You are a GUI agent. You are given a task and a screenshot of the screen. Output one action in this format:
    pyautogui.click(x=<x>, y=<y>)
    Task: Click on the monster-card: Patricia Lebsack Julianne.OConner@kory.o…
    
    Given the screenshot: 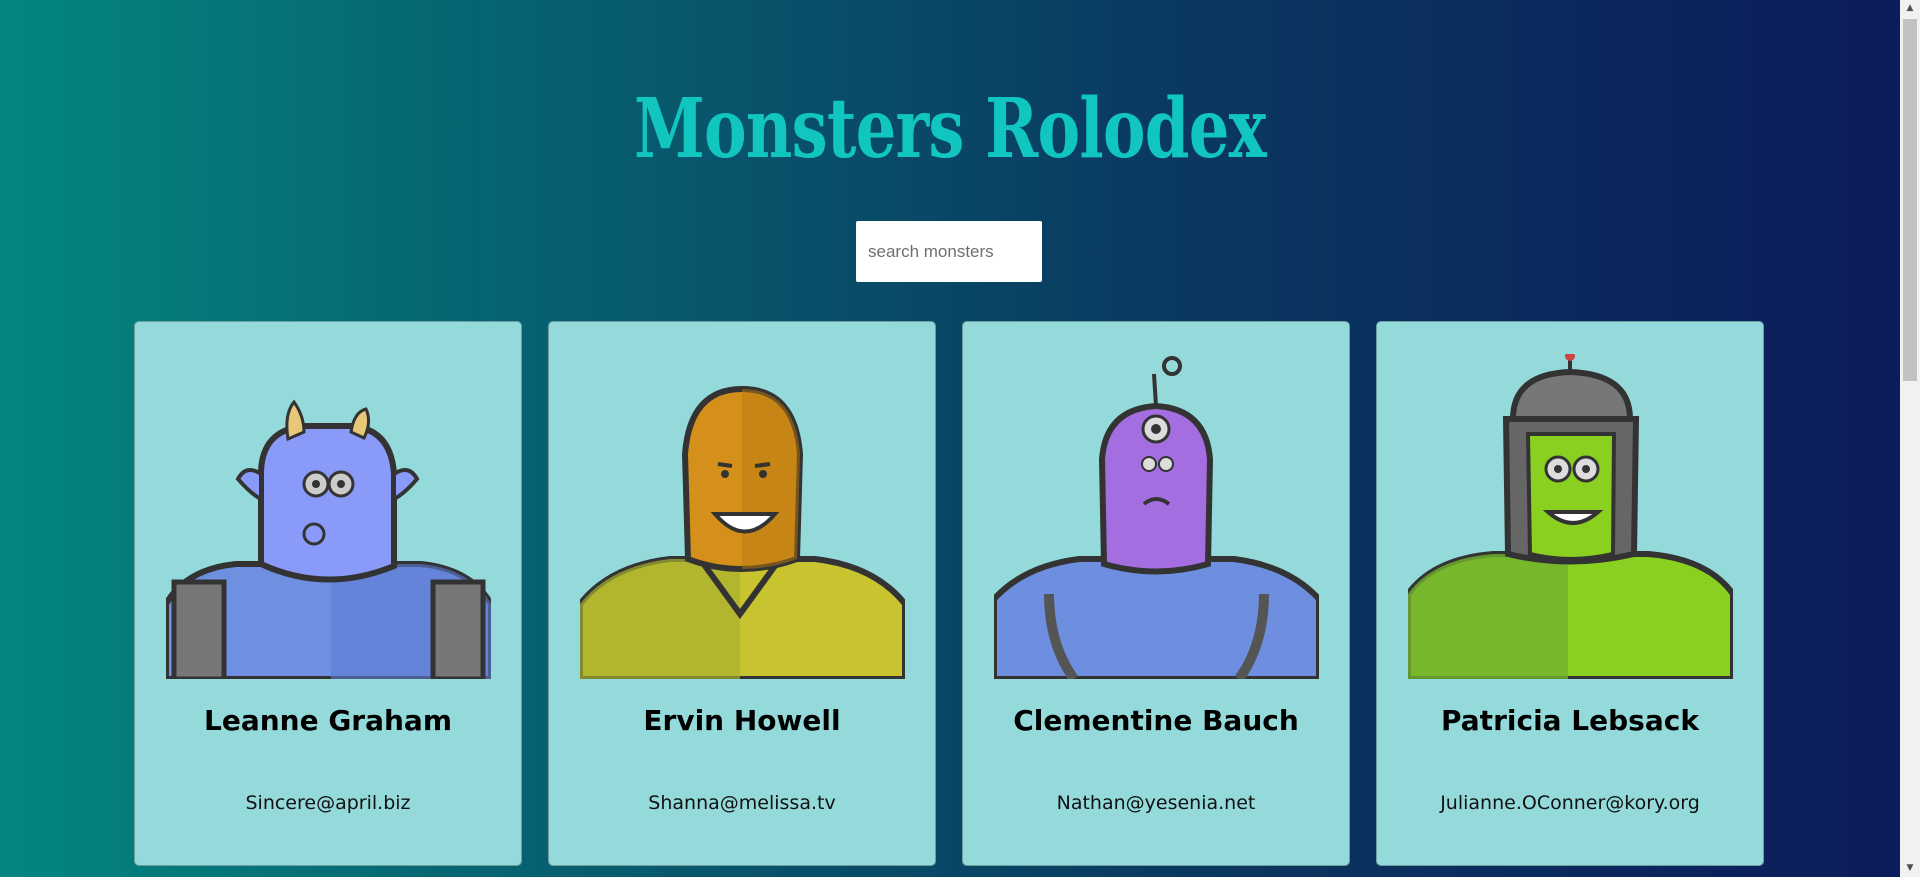 What is the action you would take?
    pyautogui.click(x=1570, y=593)
    